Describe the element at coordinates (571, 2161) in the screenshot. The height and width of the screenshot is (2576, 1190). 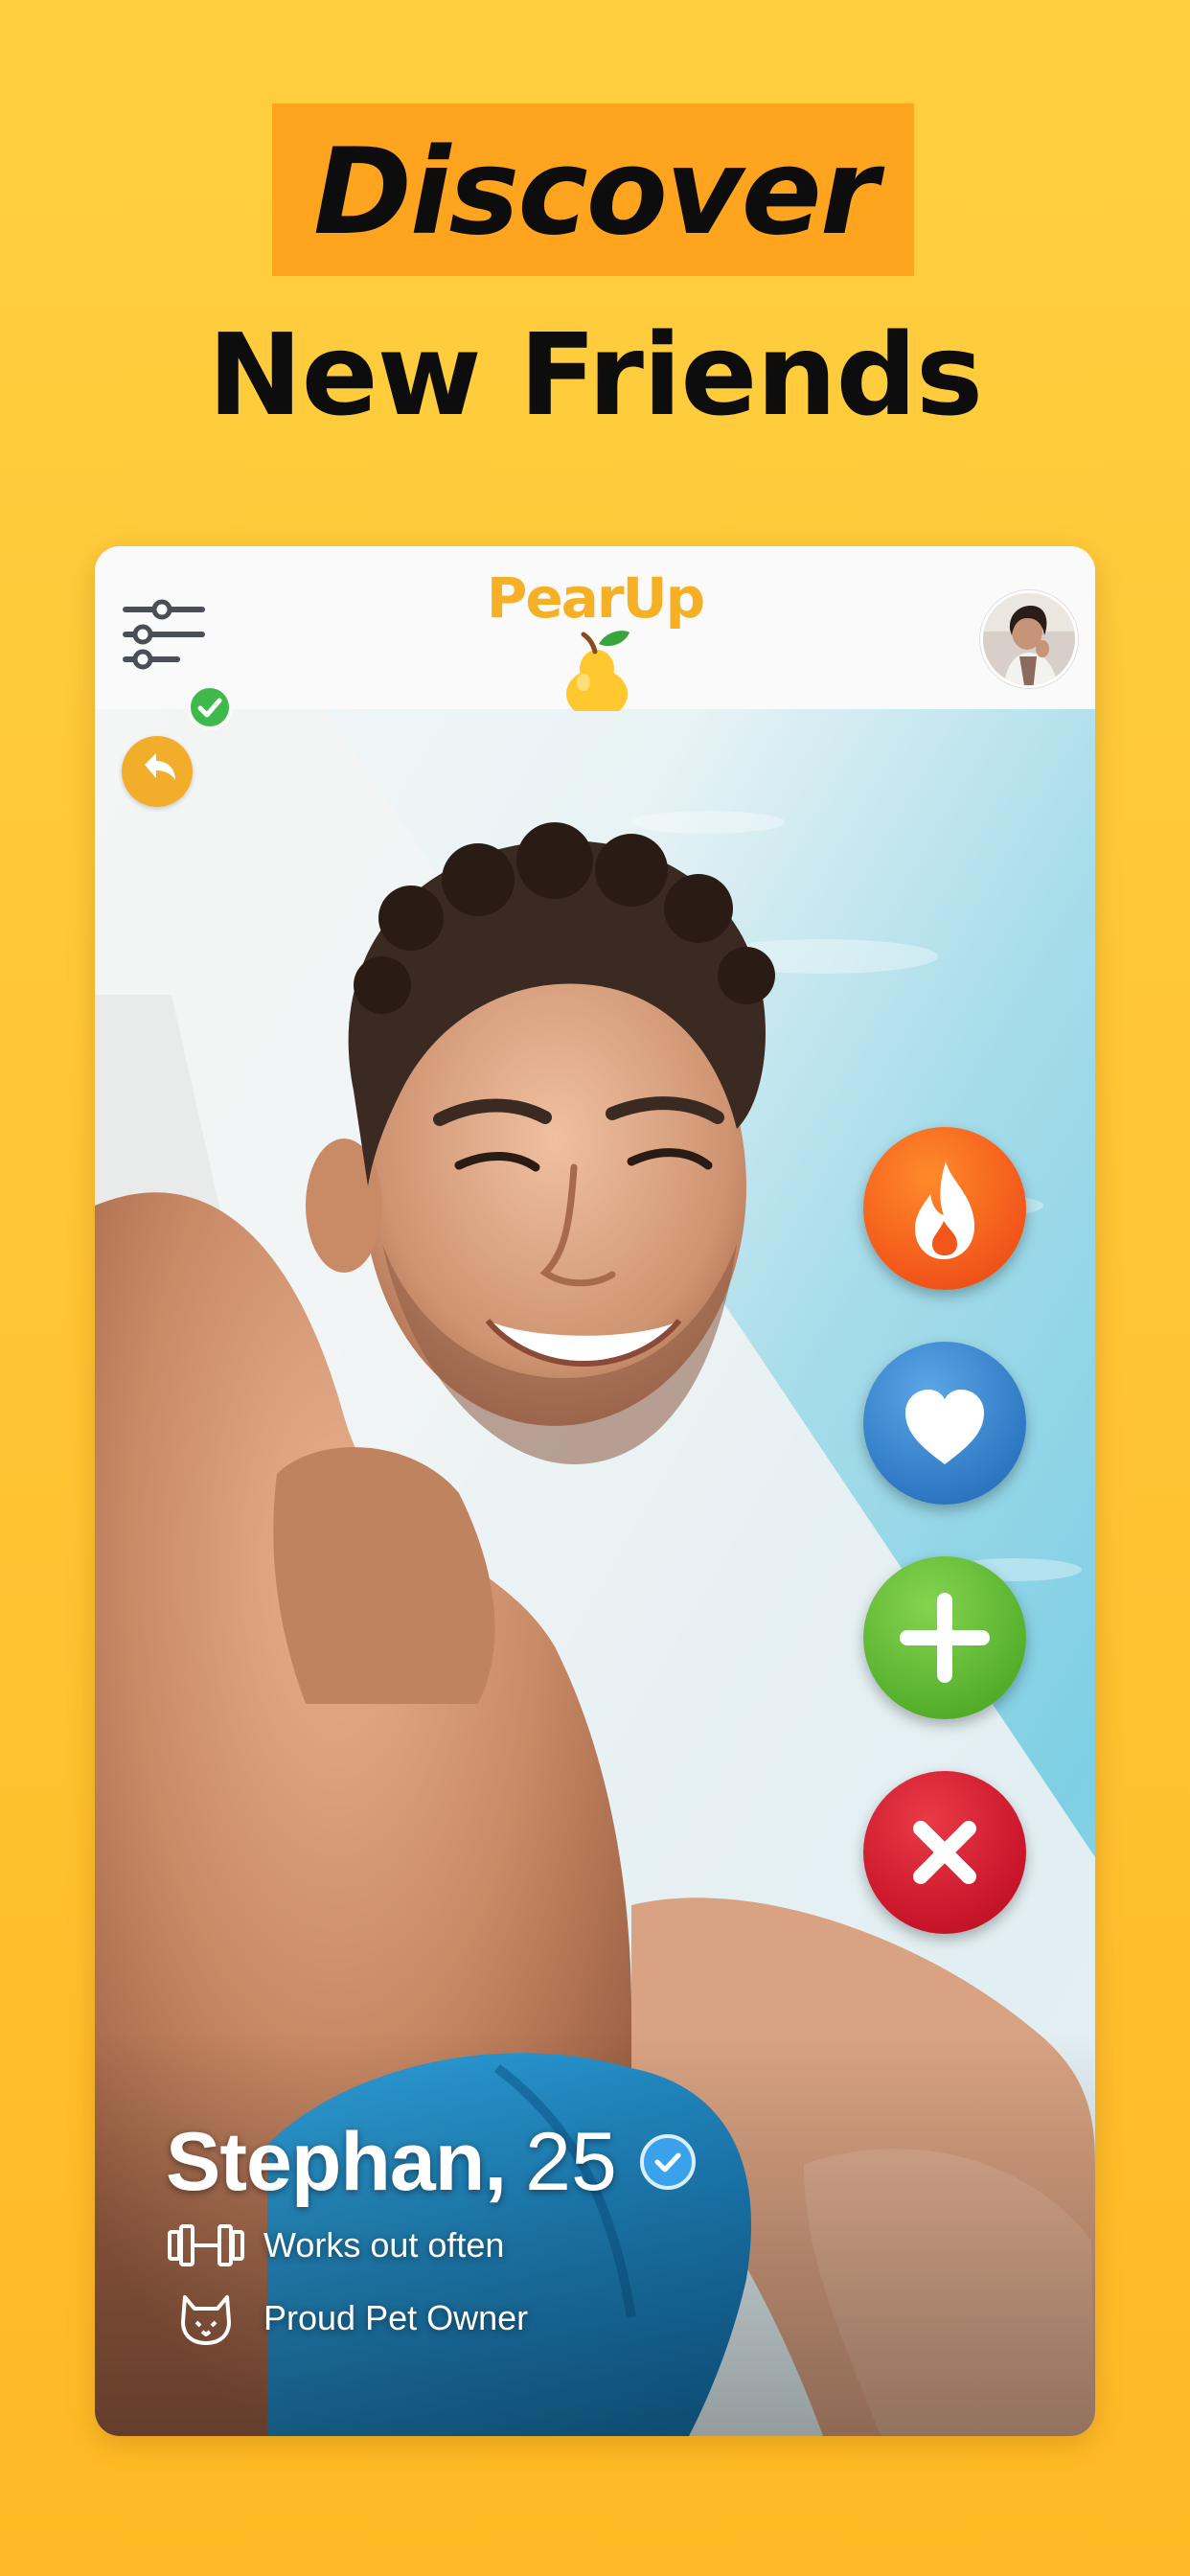
I see `profile-age: 25` at that location.